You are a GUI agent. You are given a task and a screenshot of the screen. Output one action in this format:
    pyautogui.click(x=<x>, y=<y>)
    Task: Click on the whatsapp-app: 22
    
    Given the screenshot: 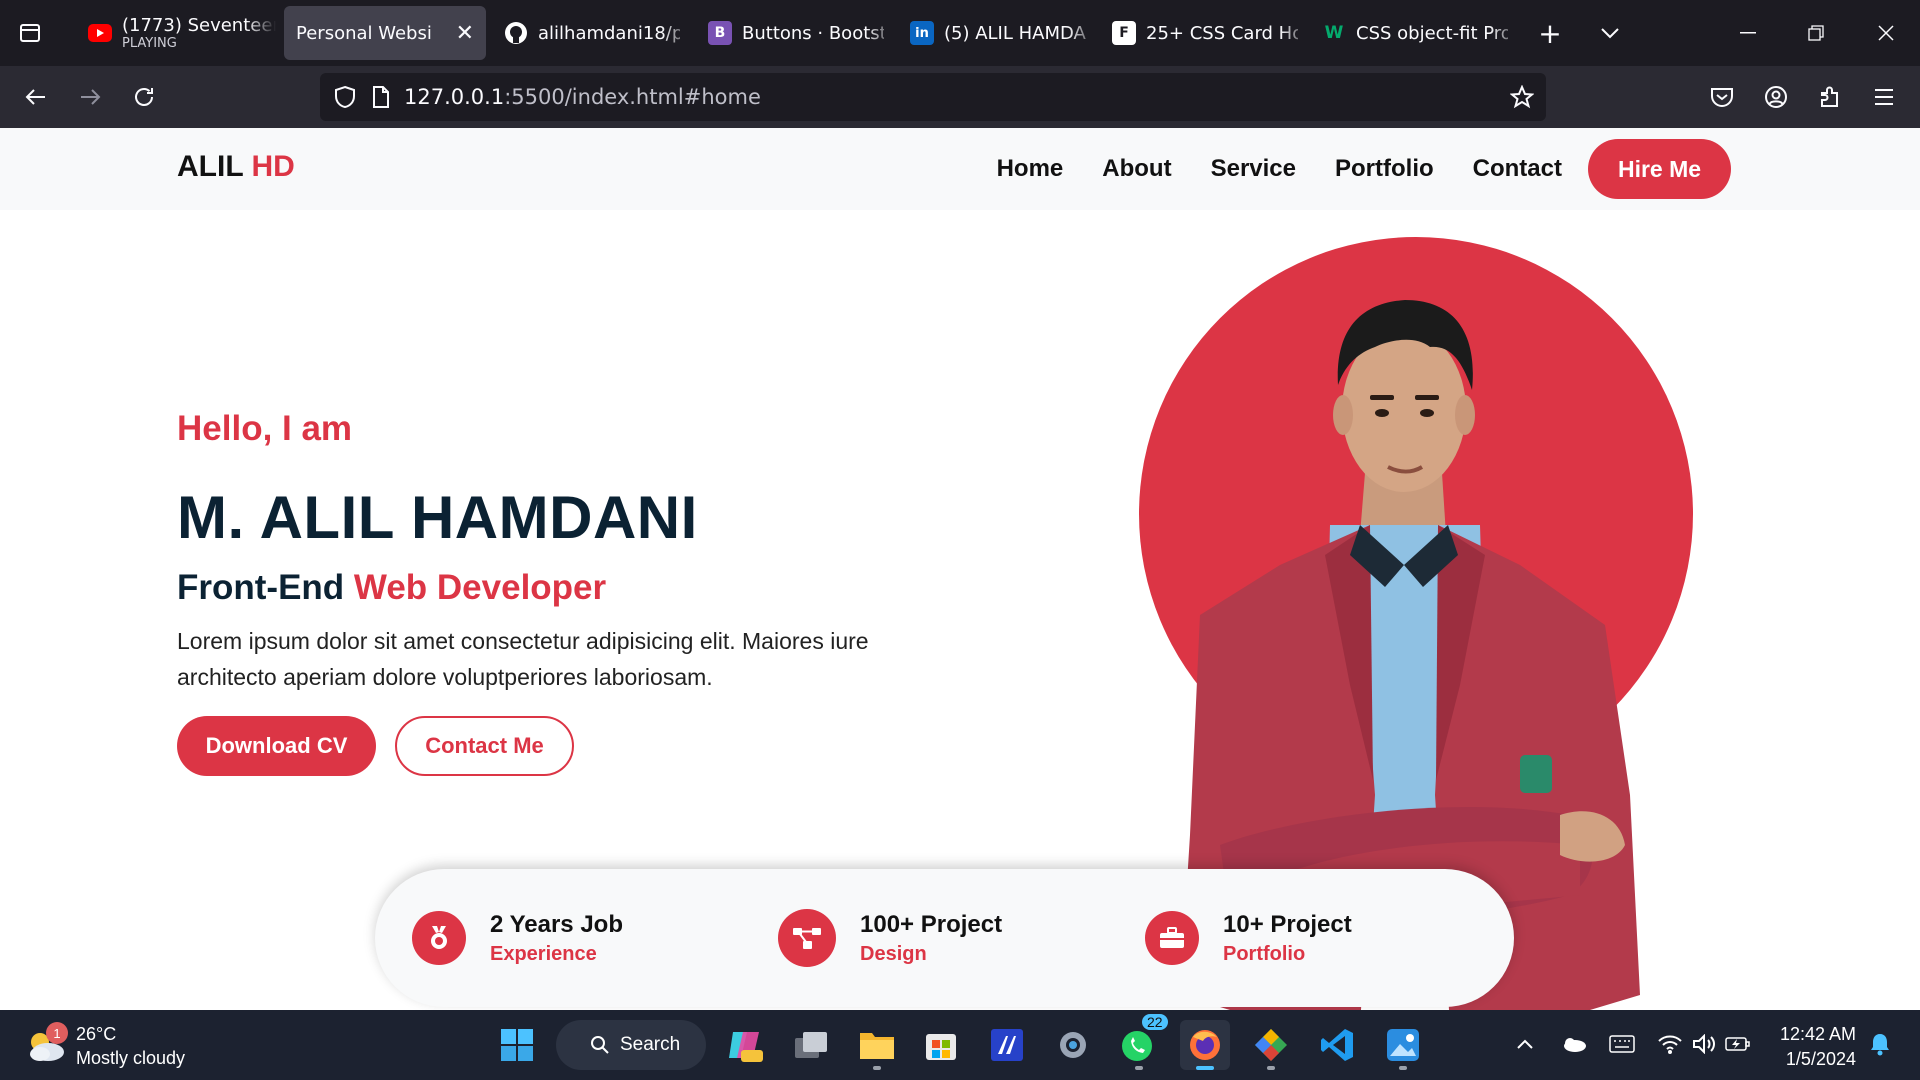 What is the action you would take?
    pyautogui.click(x=1141, y=1042)
    